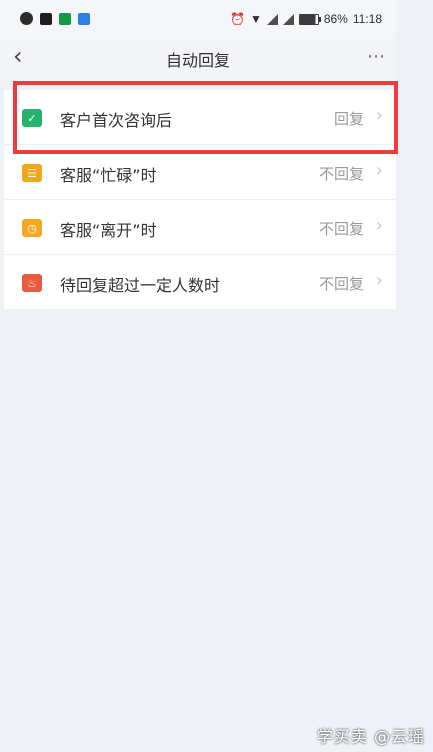  I want to click on chat-icon: ☰, so click(32, 173).